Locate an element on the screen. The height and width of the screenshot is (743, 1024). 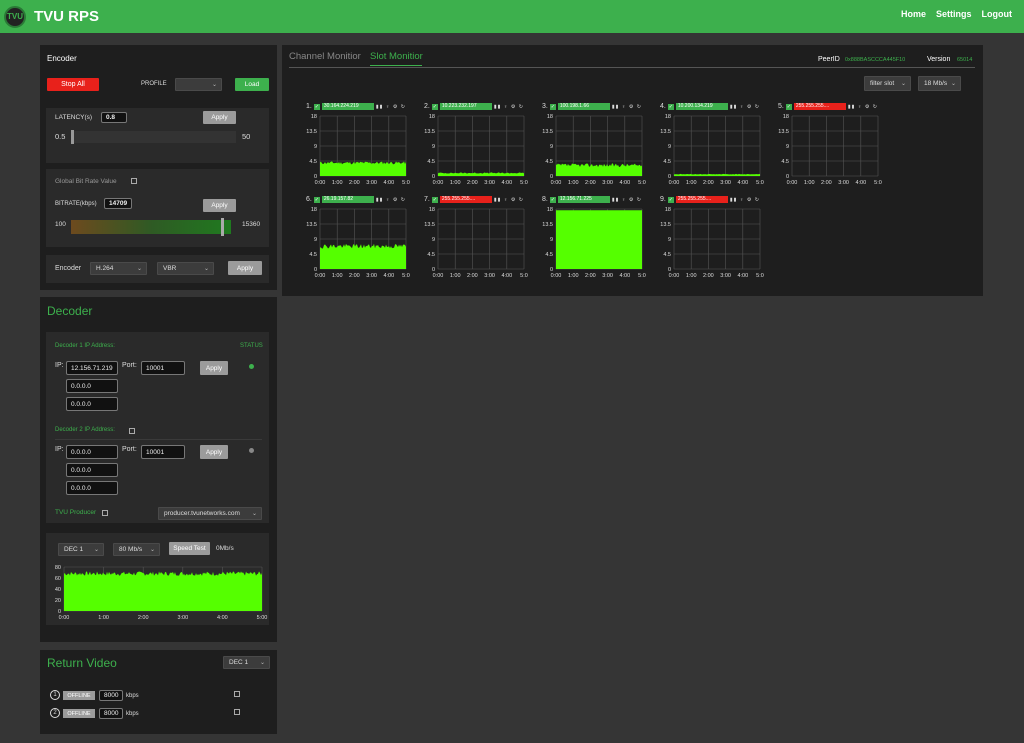
producer-select: producer.tvunetworks.com ⌄ is located at coordinates (210, 513).